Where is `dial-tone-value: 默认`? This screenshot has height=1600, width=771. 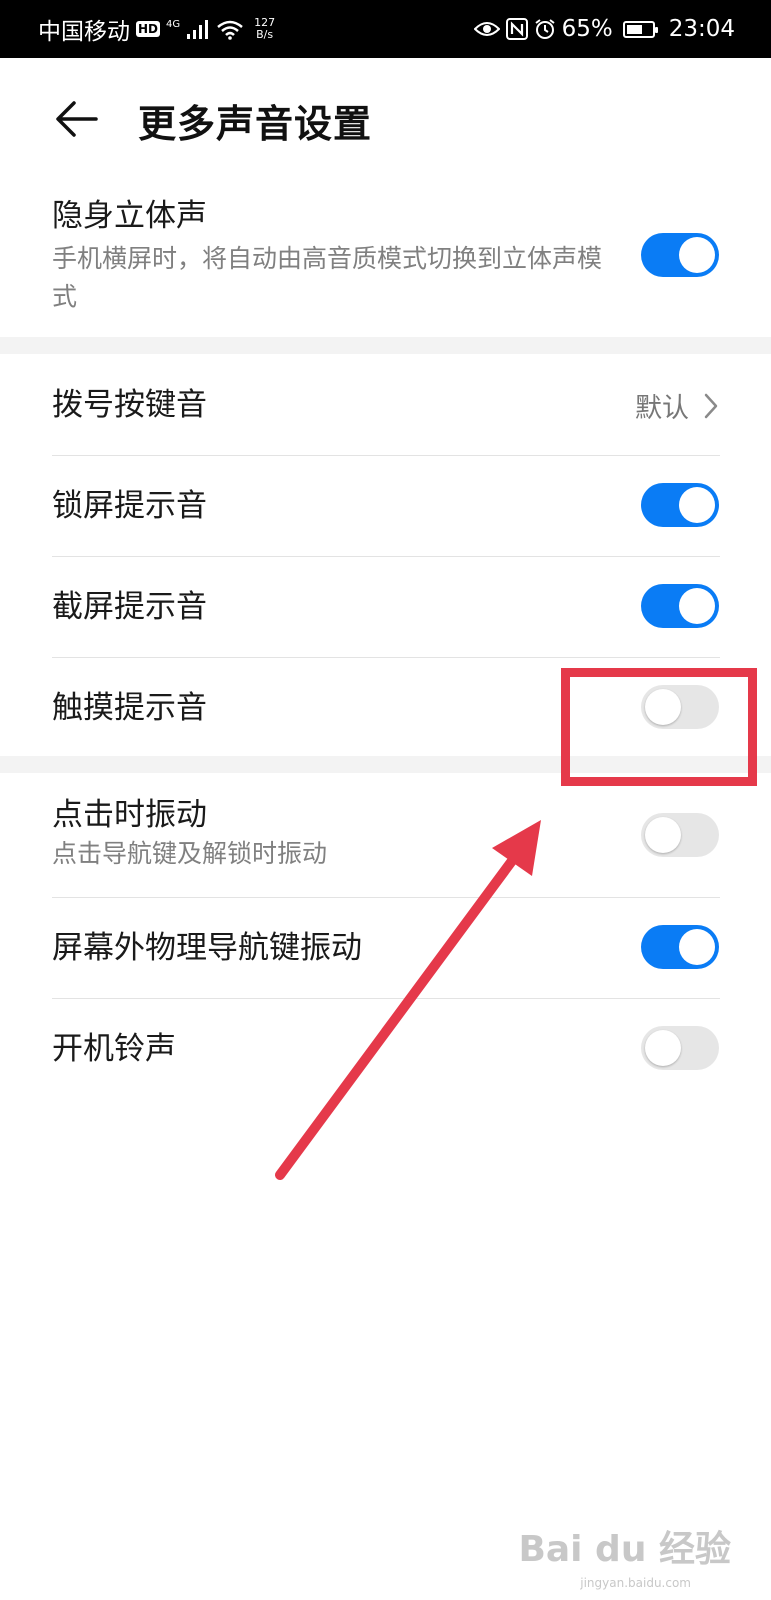
dial-tone-value: 默认 is located at coordinates (677, 405).